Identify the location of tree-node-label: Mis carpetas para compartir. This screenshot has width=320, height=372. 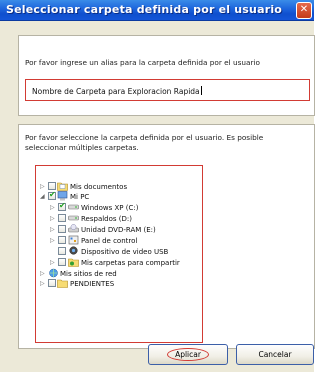
(130, 263).